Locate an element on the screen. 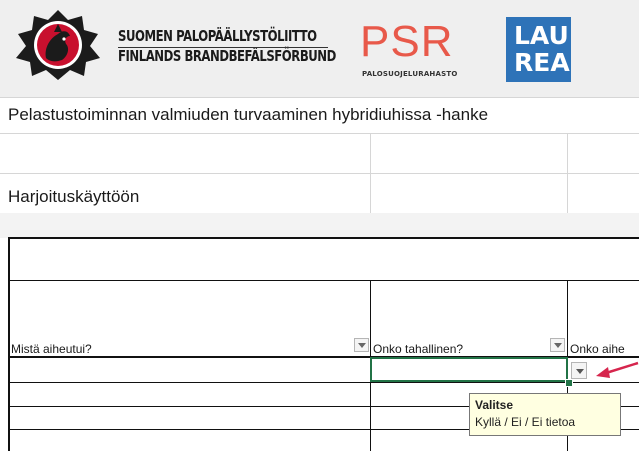 The height and width of the screenshot is (451, 639). filter-dropdown-source is located at coordinates (361, 345).